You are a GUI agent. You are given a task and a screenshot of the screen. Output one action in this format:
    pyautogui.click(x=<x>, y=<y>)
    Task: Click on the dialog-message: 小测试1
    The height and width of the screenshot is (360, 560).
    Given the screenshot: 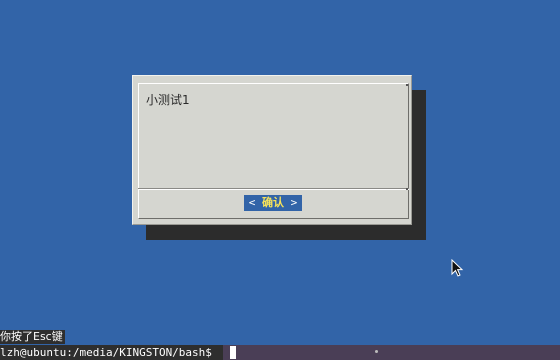 What is the action you would take?
    pyautogui.click(x=168, y=100)
    